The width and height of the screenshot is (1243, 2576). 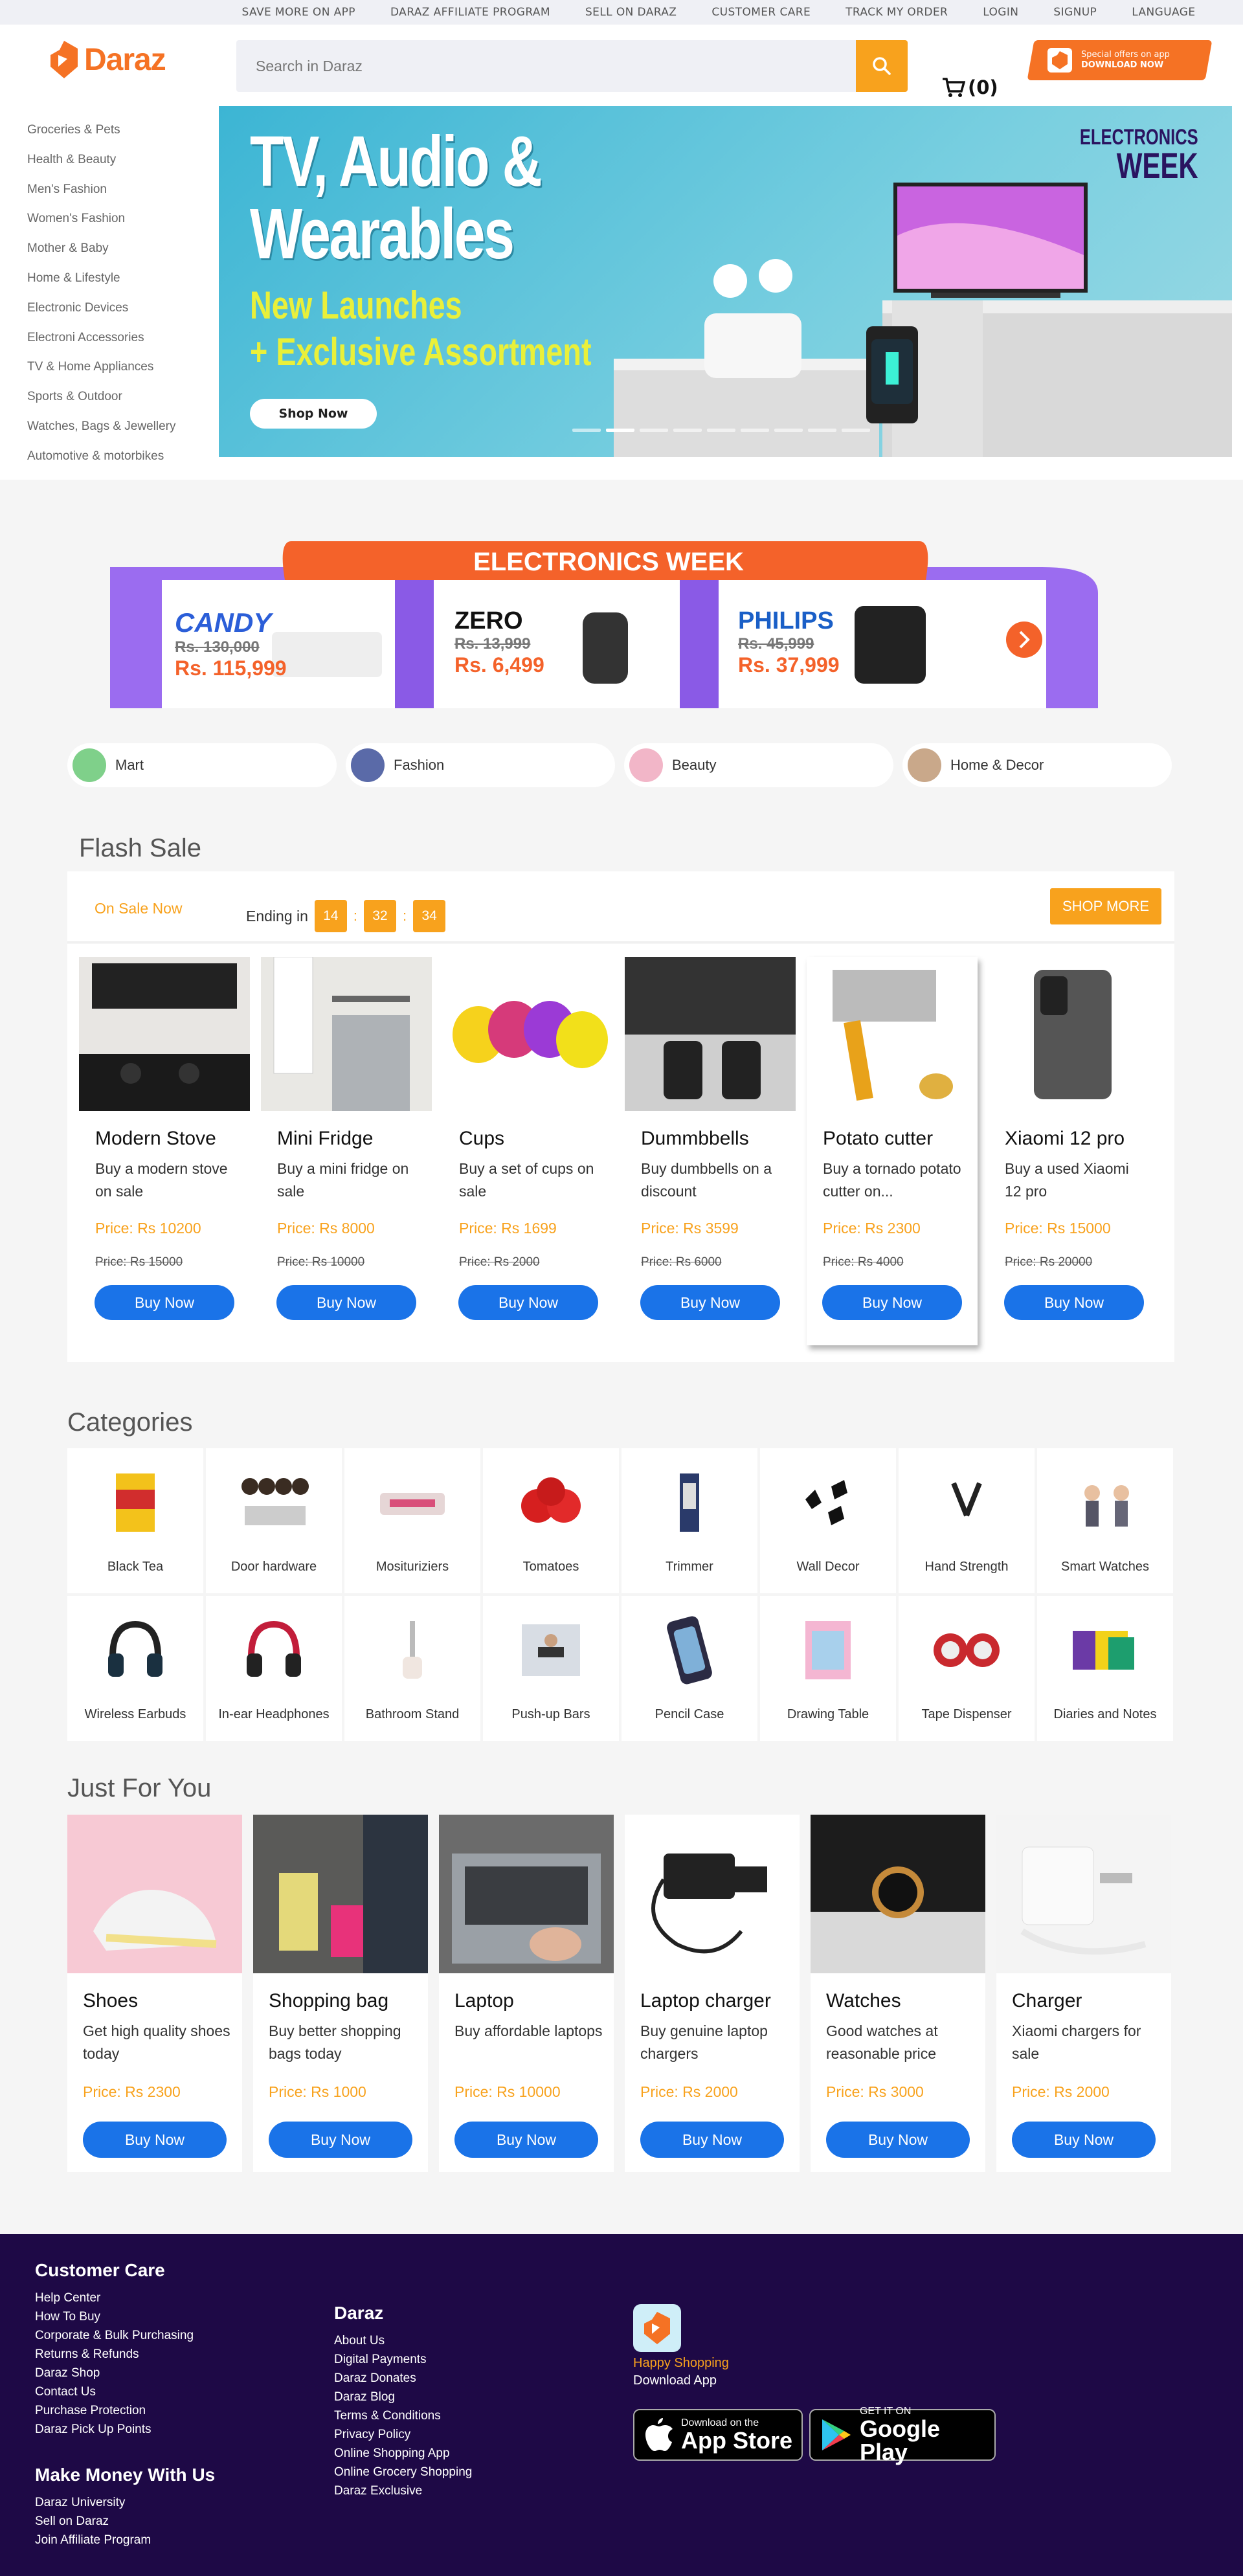 What do you see at coordinates (689, 1669) in the screenshot?
I see `category-tile: Pencil Case` at bounding box center [689, 1669].